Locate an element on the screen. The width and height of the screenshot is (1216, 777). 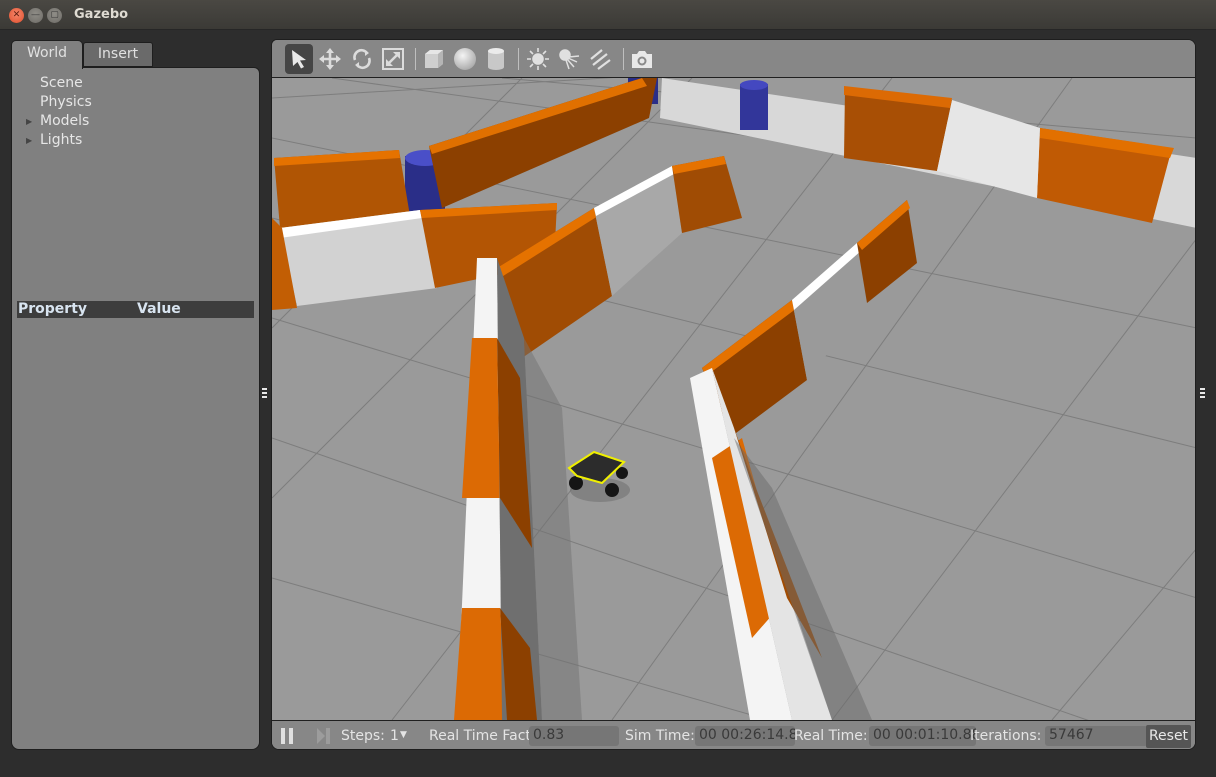
column-header-value: Value is located at coordinates (159, 309).